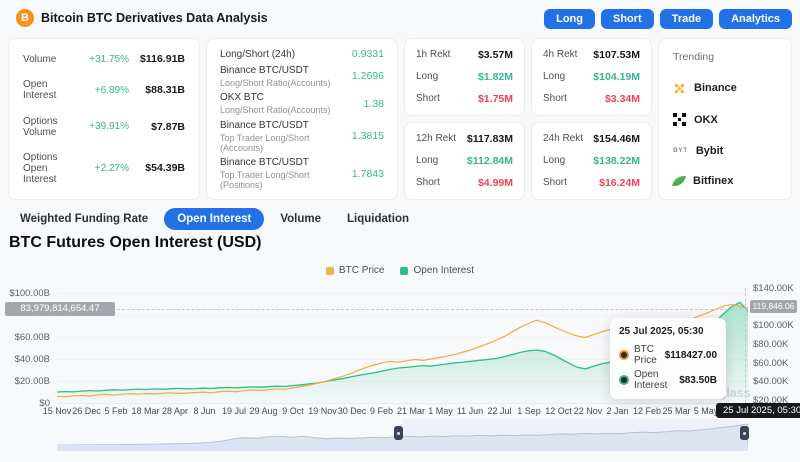 This screenshot has width=800, height=462. What do you see at coordinates (204, 411) in the screenshot?
I see `x-axis-tick: 8 Jun` at bounding box center [204, 411].